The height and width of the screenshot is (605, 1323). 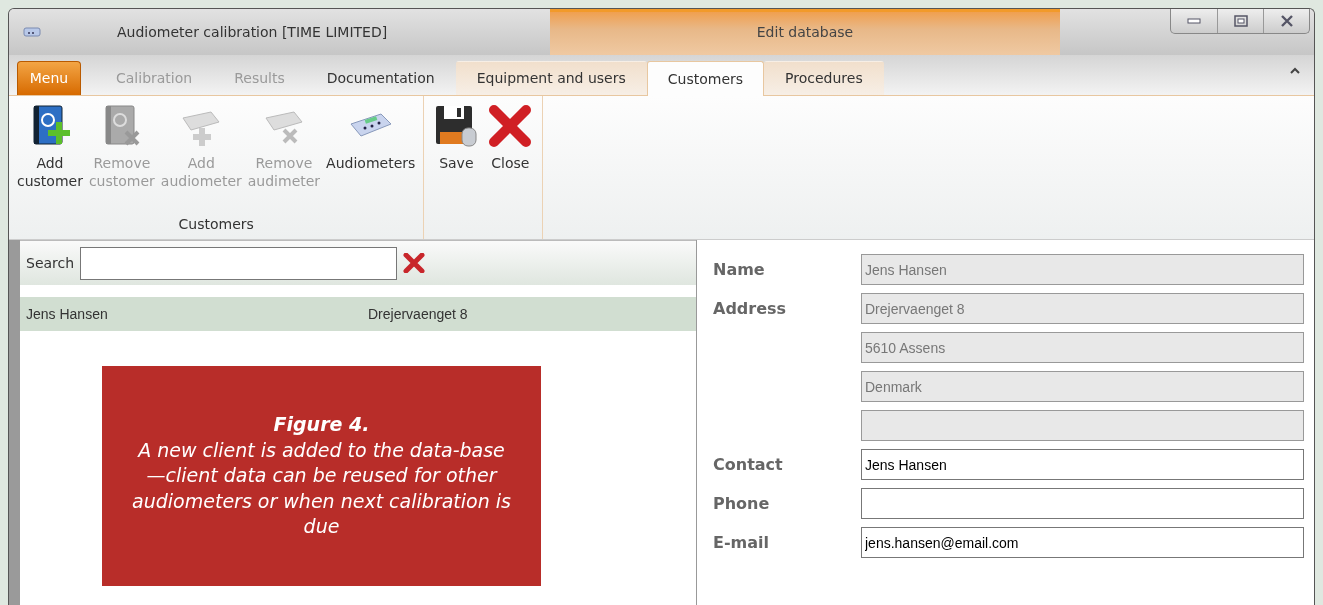 I want to click on customer-row: Jens Hansen Drejervaenget 8, so click(x=358, y=314).